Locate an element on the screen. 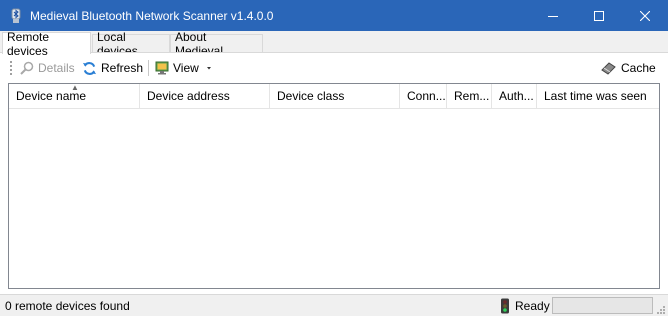 The image size is (668, 316). refresh-icon is located at coordinates (89, 68).